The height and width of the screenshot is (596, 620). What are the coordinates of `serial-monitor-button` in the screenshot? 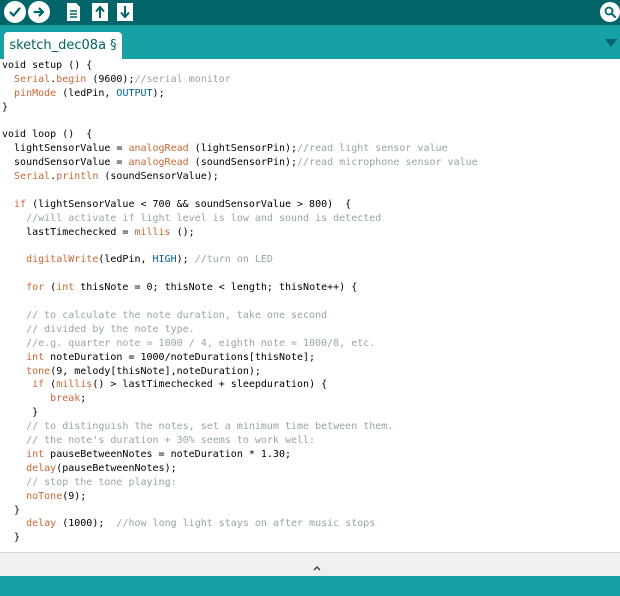 It's located at (610, 12).